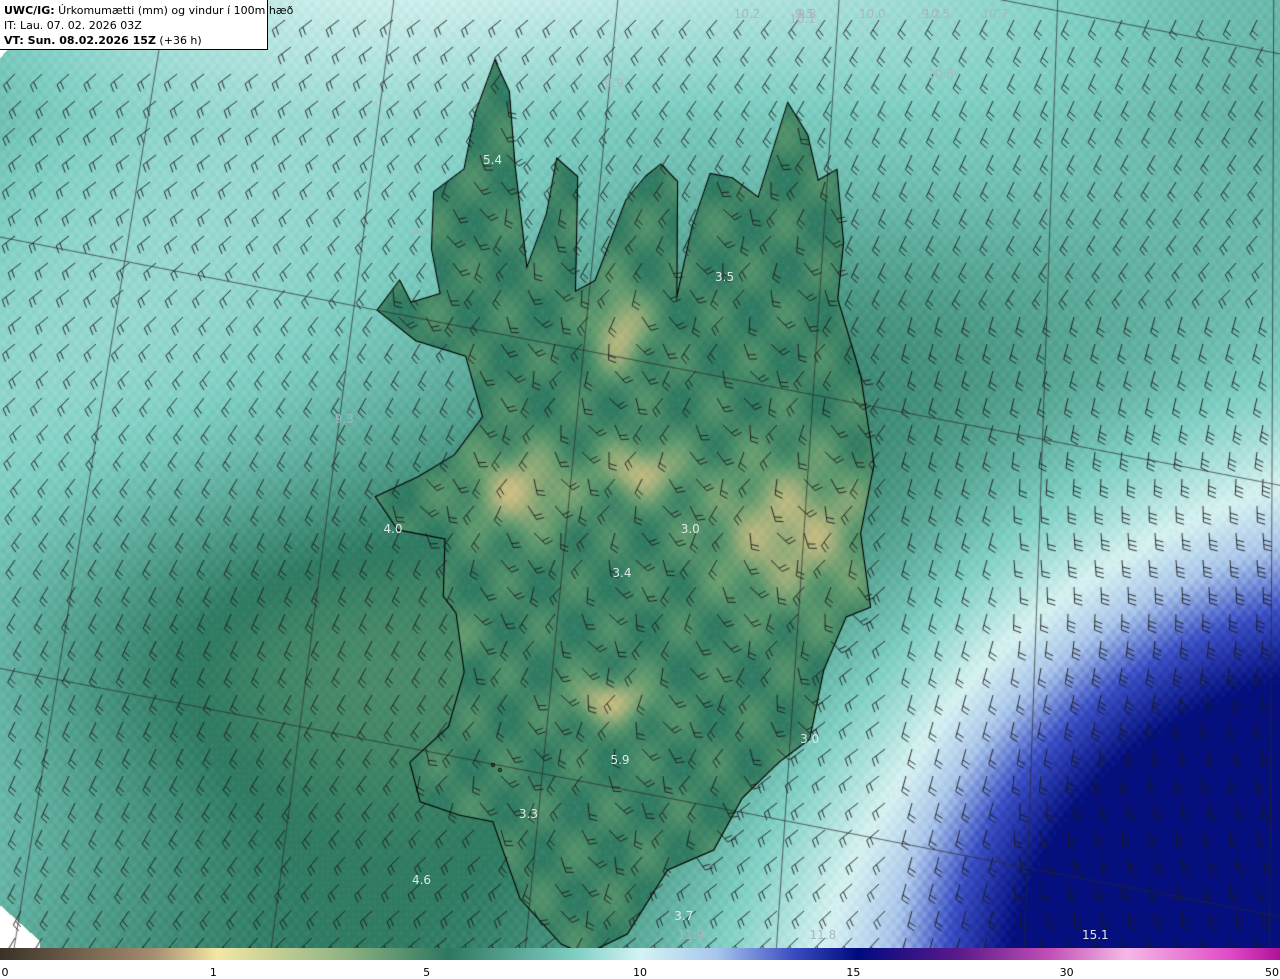 Image resolution: width=1280 pixels, height=979 pixels. Describe the element at coordinates (5, 972) in the screenshot. I see `color-scale-tick: 0` at that location.